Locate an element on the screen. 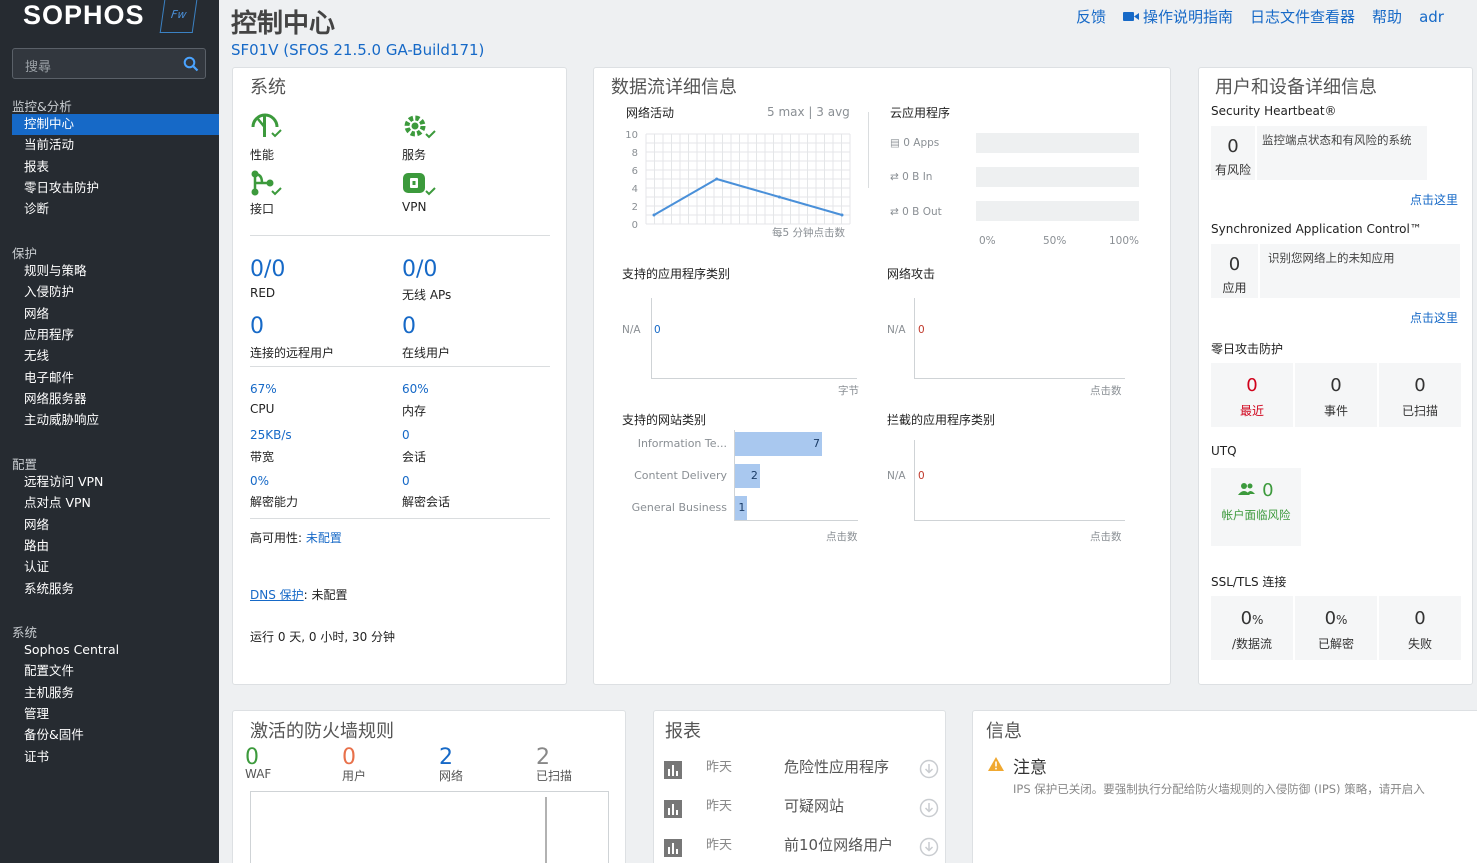 Image resolution: width=1477 pixels, height=863 pixels. reports-title: 报表 is located at coordinates (683, 731).